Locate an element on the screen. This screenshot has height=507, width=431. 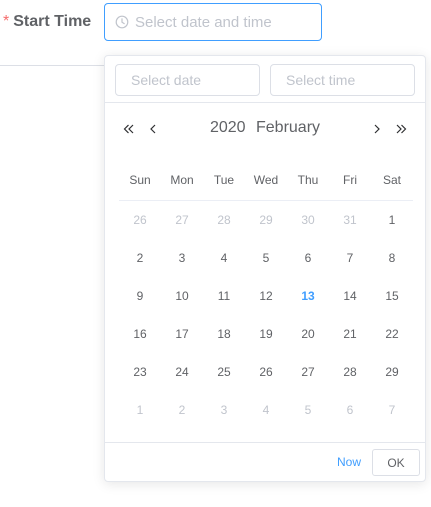
prev-month-button is located at coordinates (153, 129).